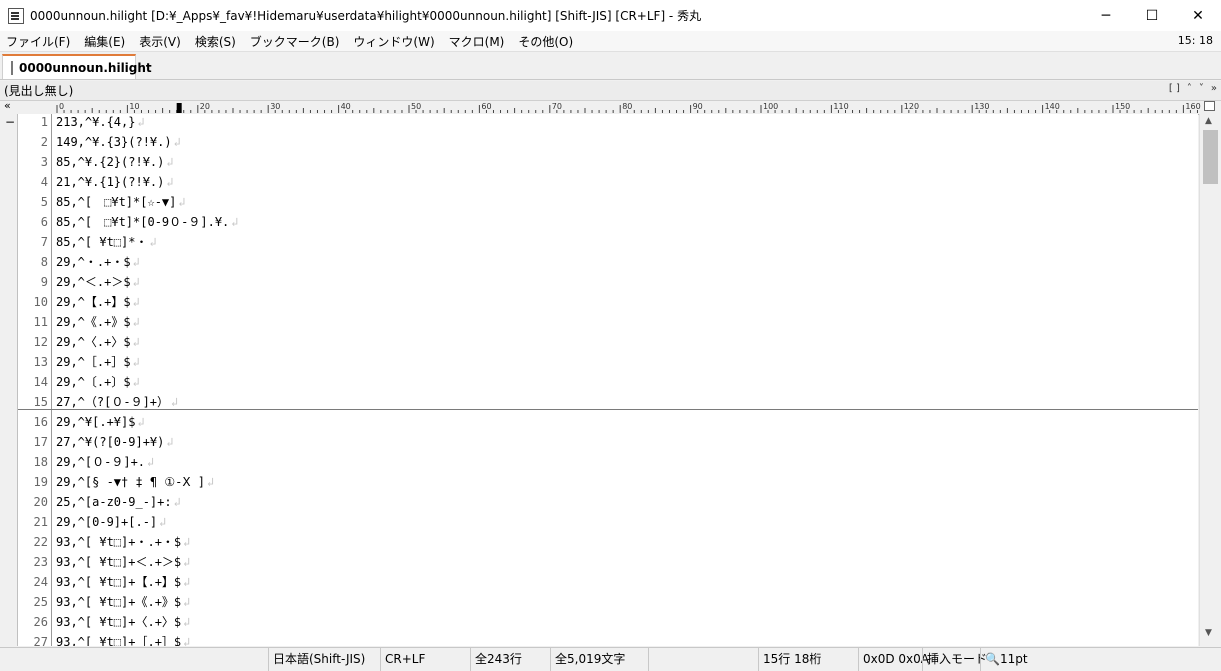 This screenshot has width=1221, height=671. Describe the element at coordinates (628, 107) in the screenshot. I see `ruler-scale: 0 10 20 30 40 50 60 70 80 90 100 110 120 130 140 150 160` at that location.